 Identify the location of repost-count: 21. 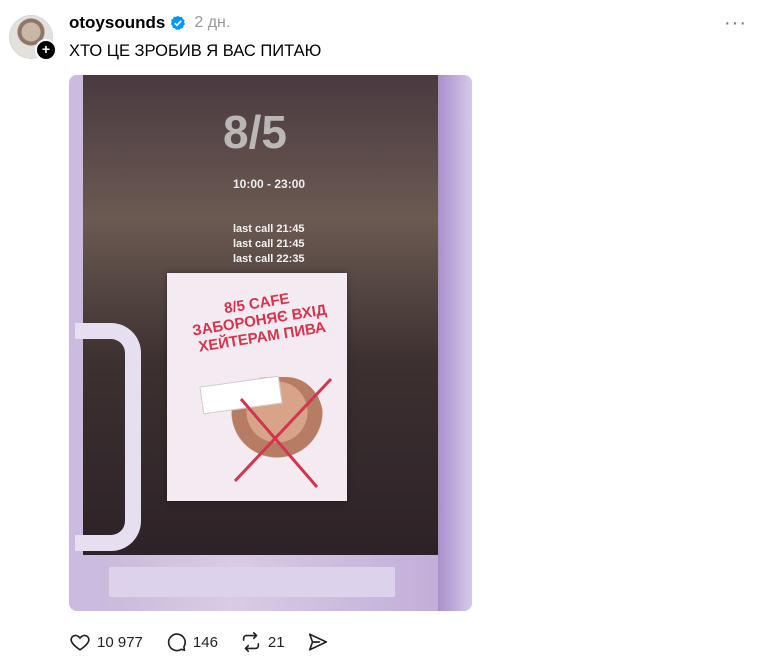
(276, 642).